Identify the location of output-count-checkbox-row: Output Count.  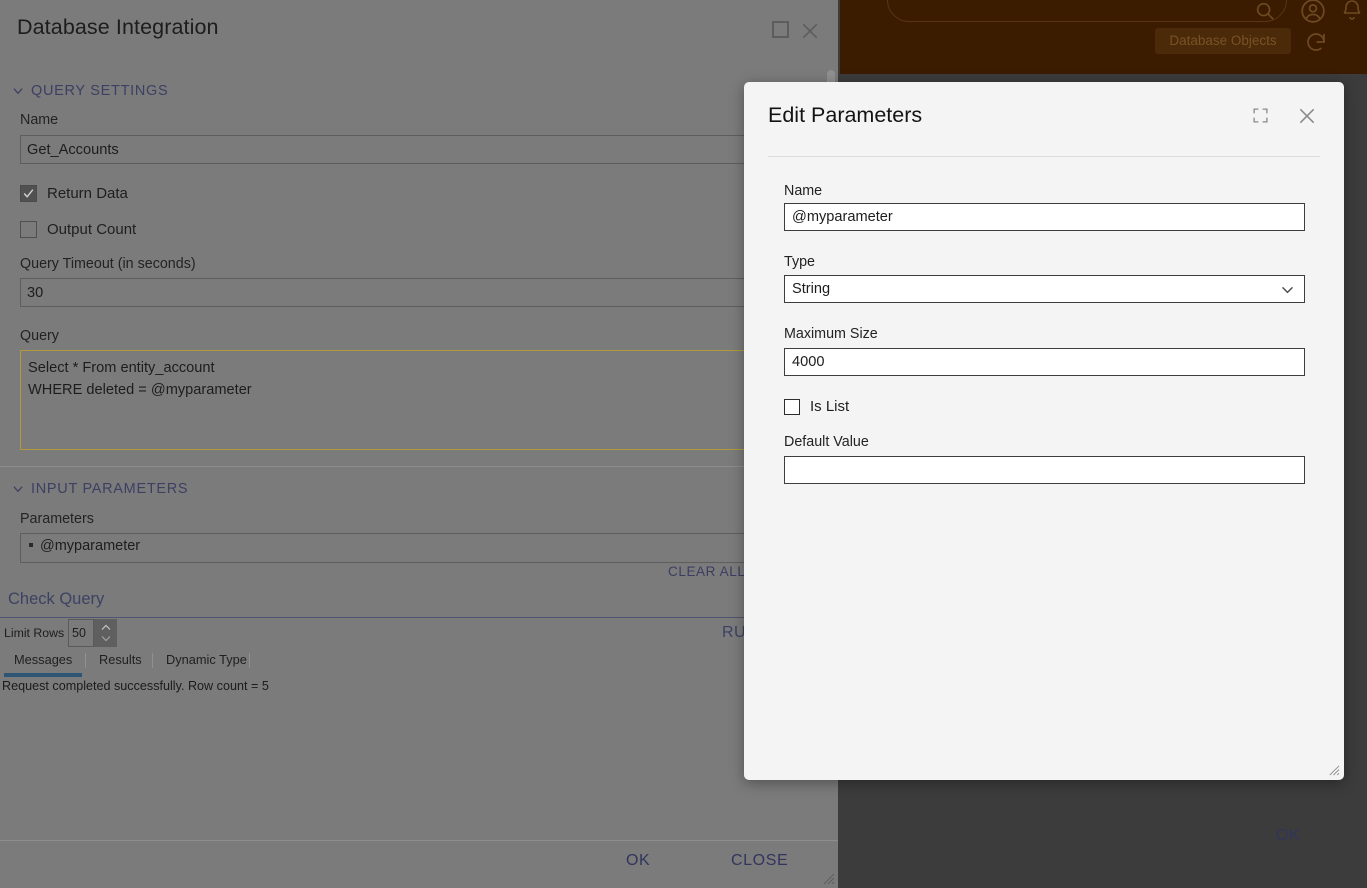
(78, 229).